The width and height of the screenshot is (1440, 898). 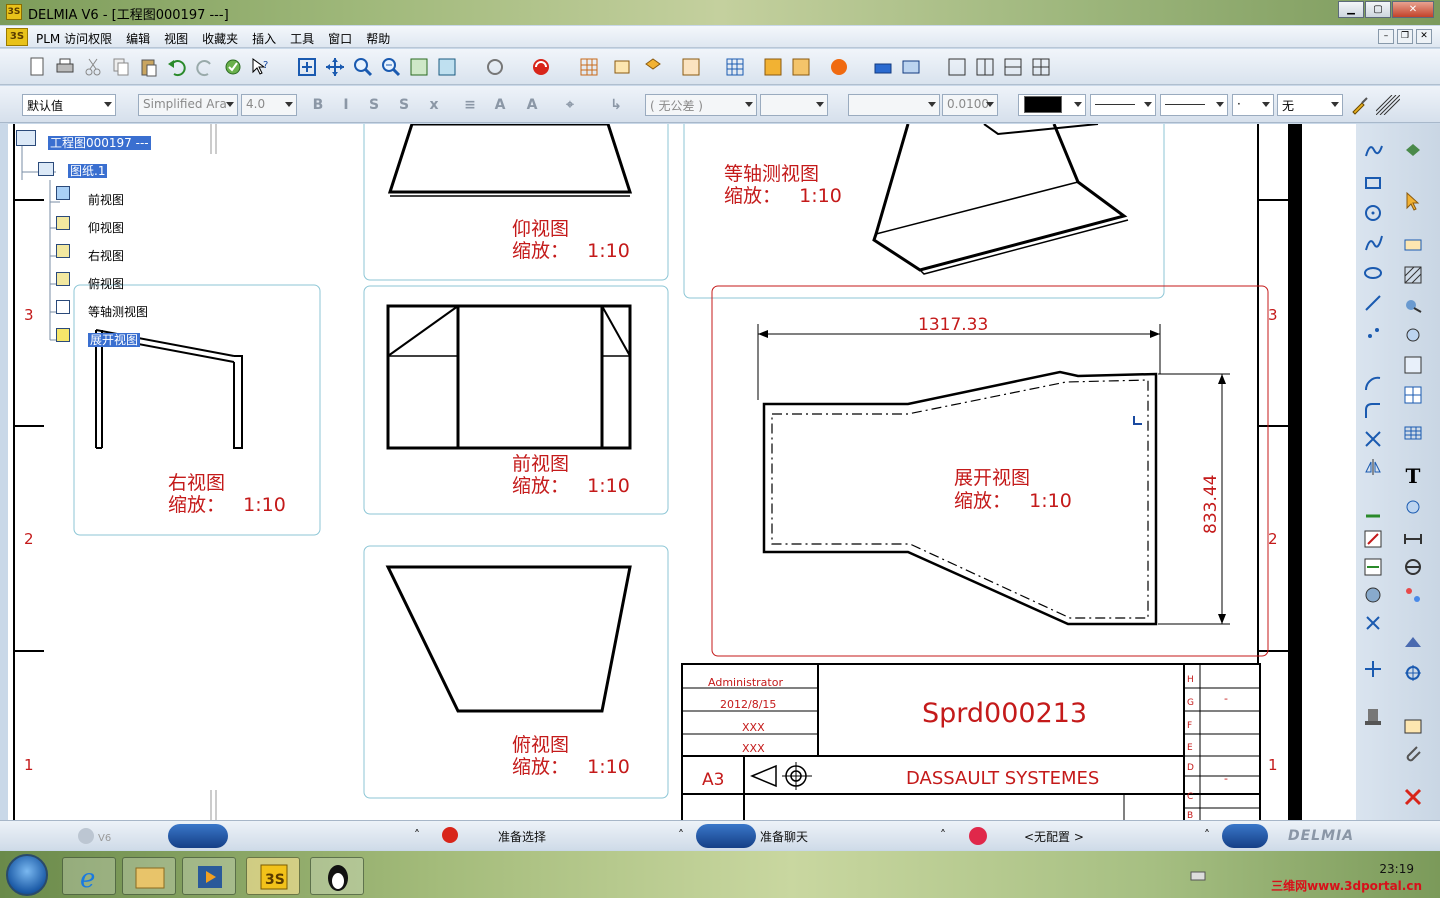 I want to click on centerline-icon, so click(x=1413, y=365).